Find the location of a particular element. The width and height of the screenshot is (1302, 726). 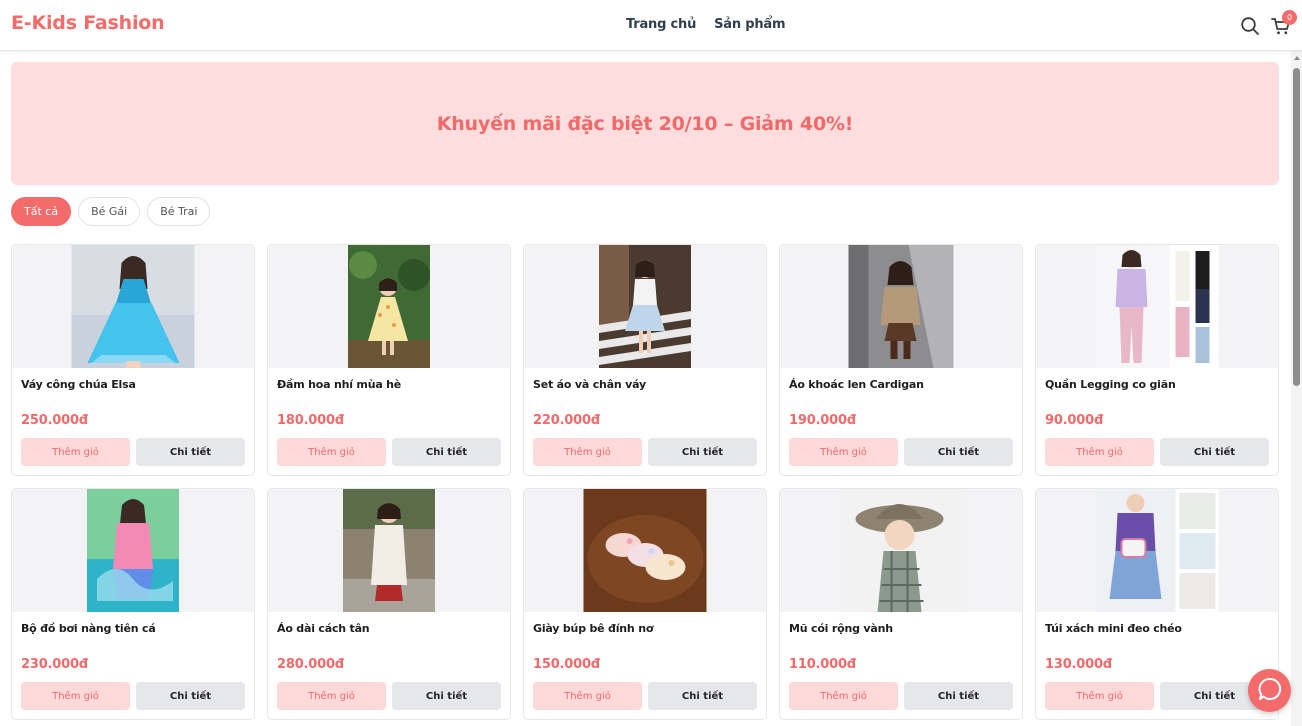

chat-icon is located at coordinates (1270, 691).